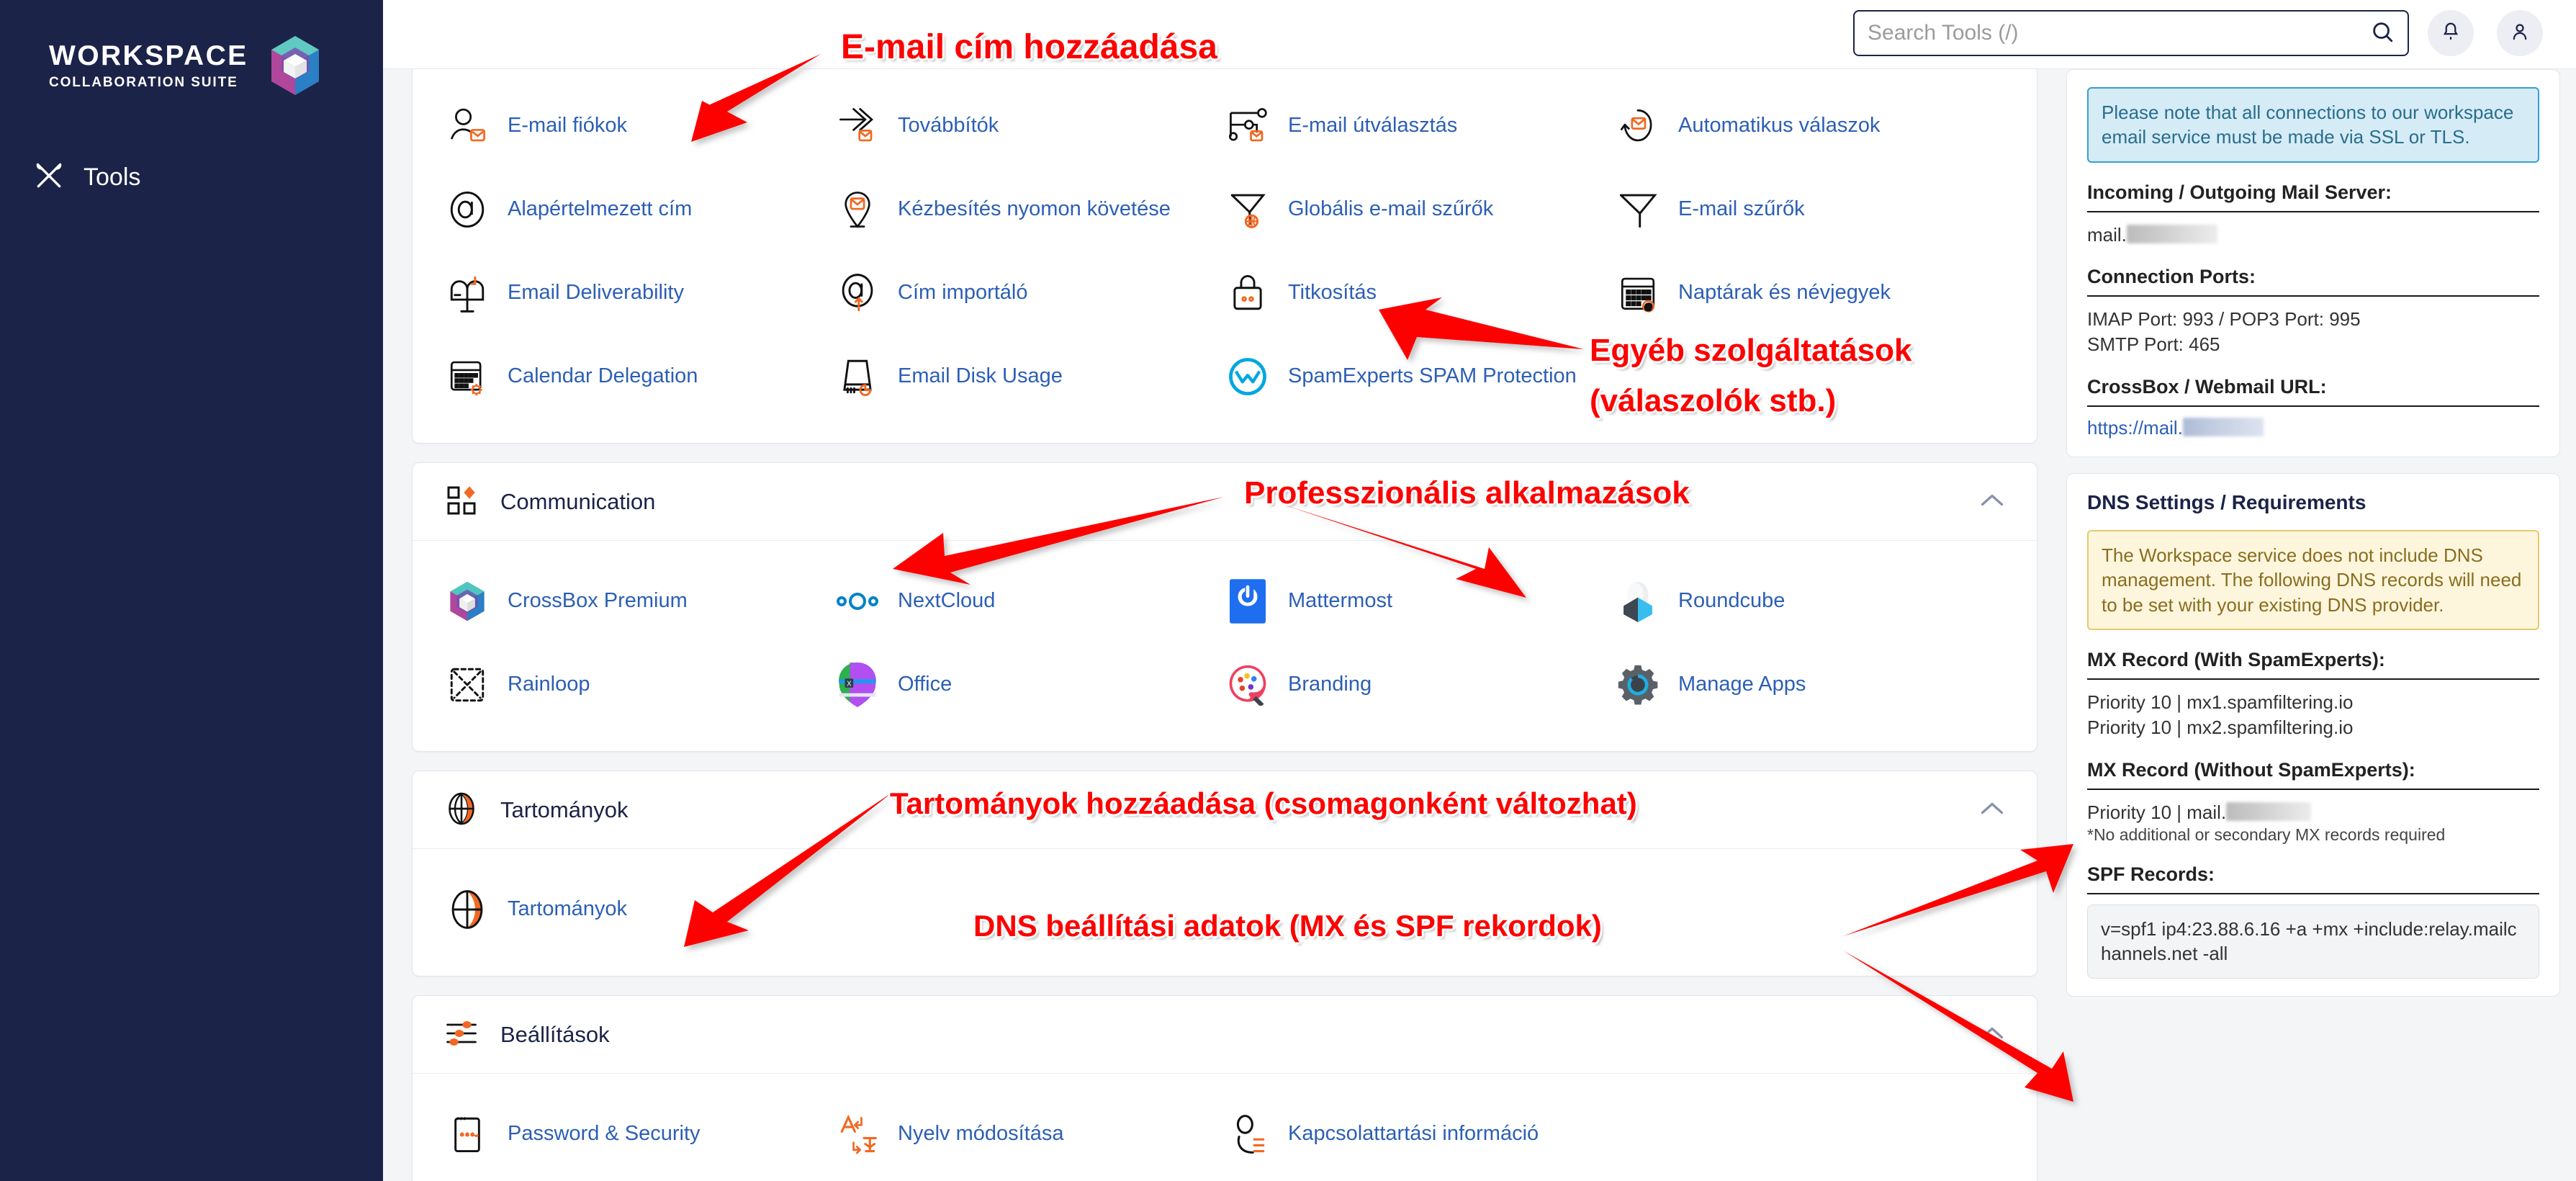  What do you see at coordinates (980, 376) in the screenshot?
I see `tile-label: Email Disk Usage` at bounding box center [980, 376].